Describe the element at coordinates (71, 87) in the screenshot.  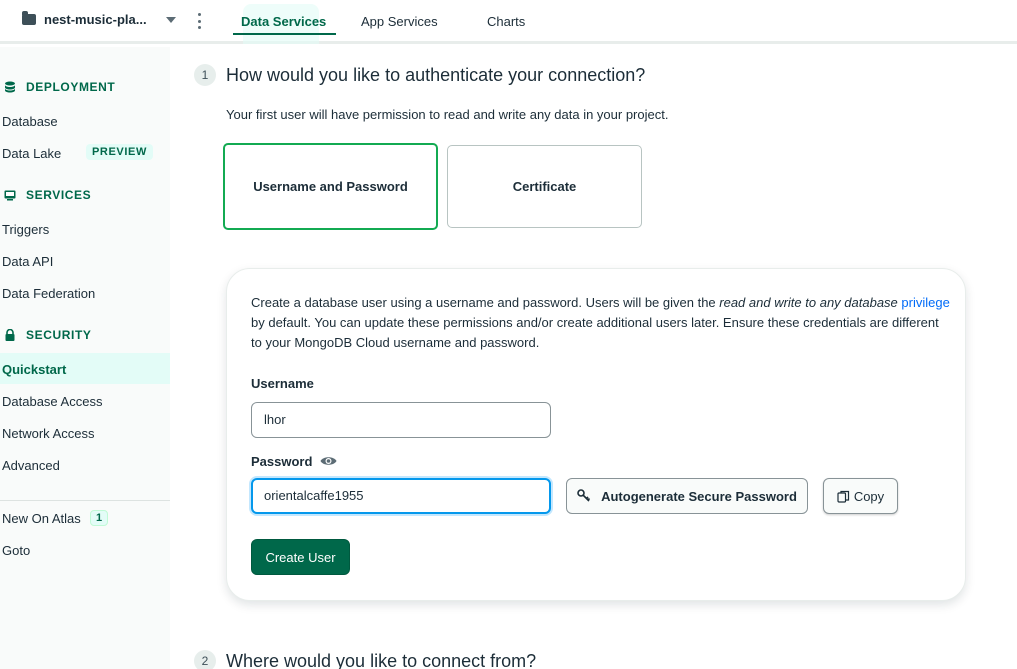
I see `heading-label: DEPLOYMENT` at that location.